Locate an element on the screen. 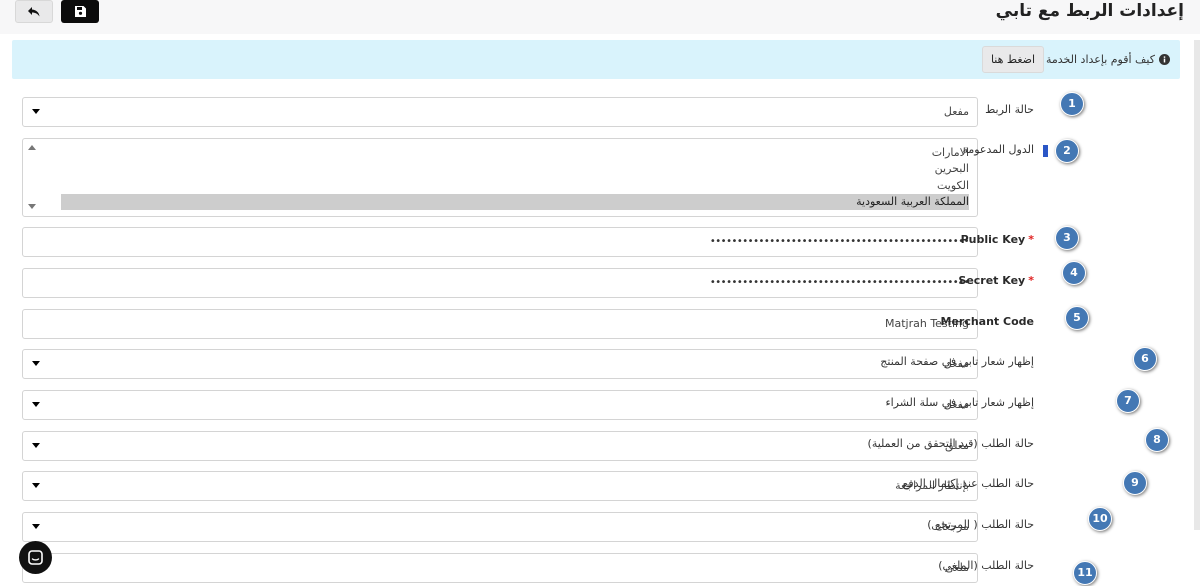  floppy-disk-icon is located at coordinates (80, 11).